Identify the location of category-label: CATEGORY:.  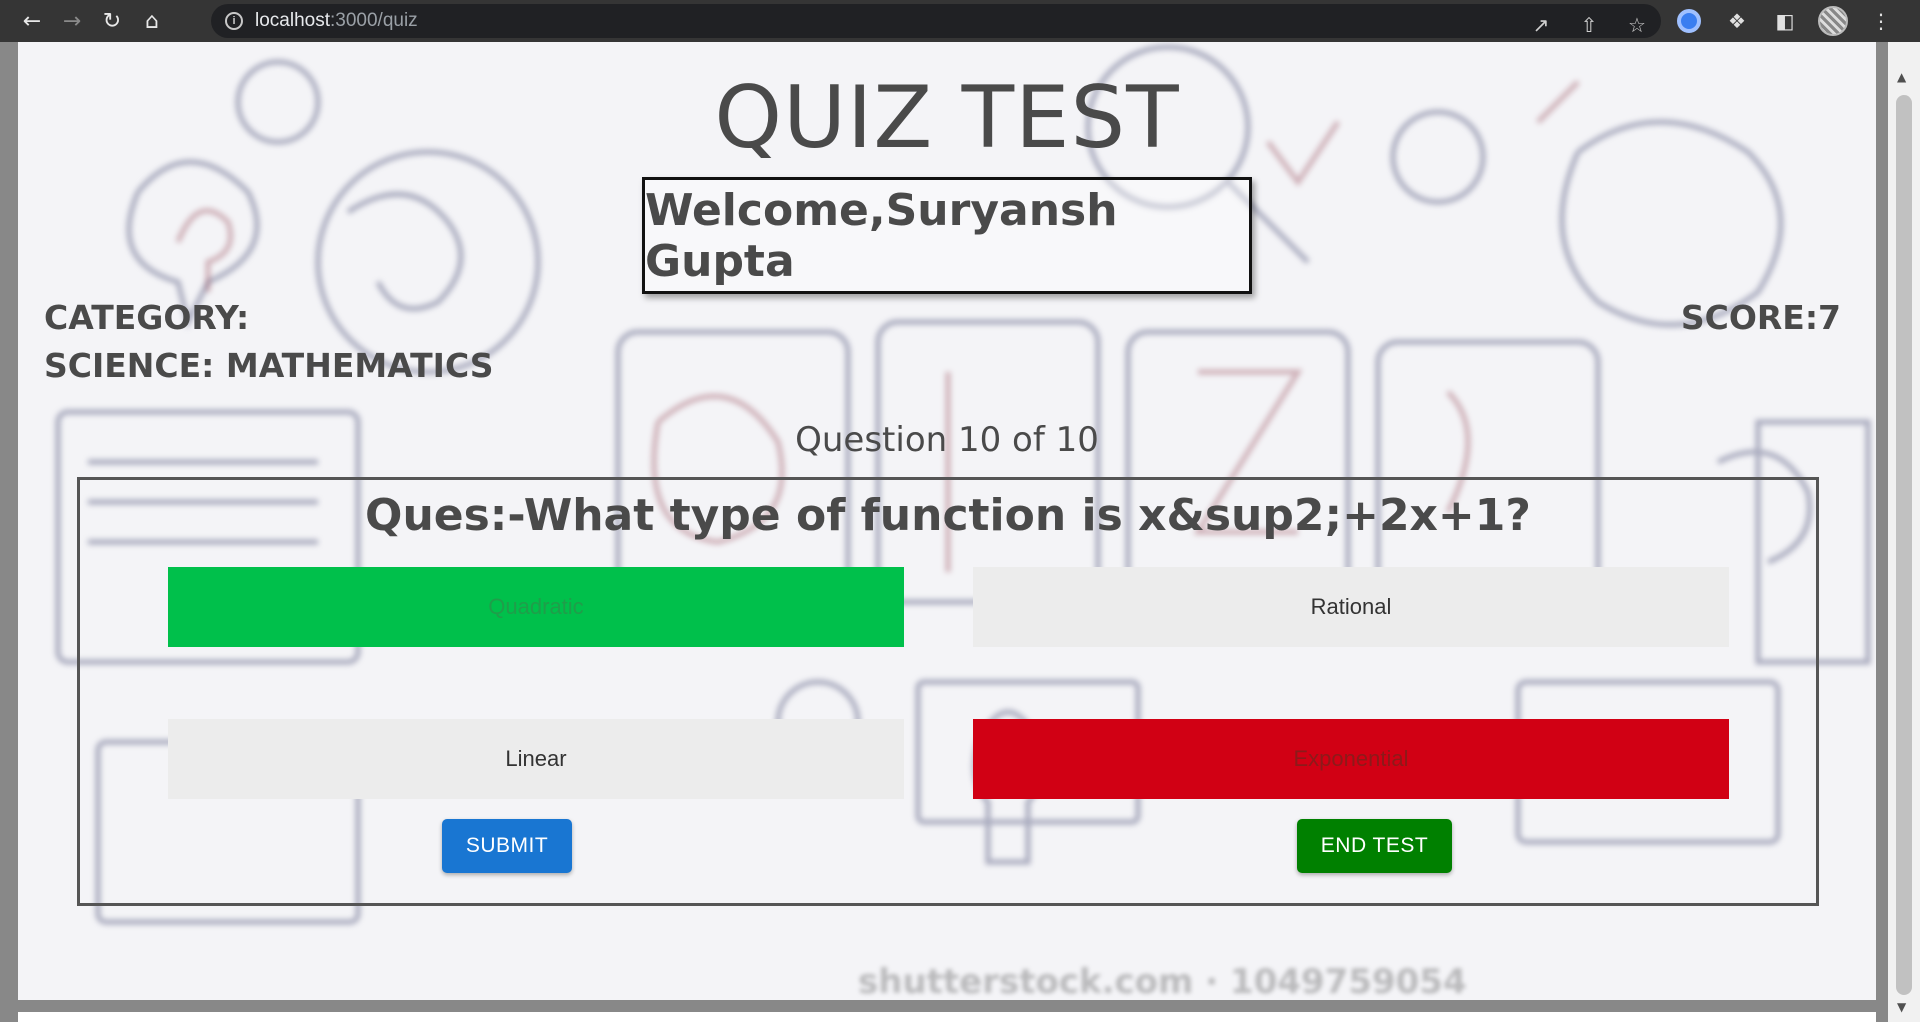
(147, 317).